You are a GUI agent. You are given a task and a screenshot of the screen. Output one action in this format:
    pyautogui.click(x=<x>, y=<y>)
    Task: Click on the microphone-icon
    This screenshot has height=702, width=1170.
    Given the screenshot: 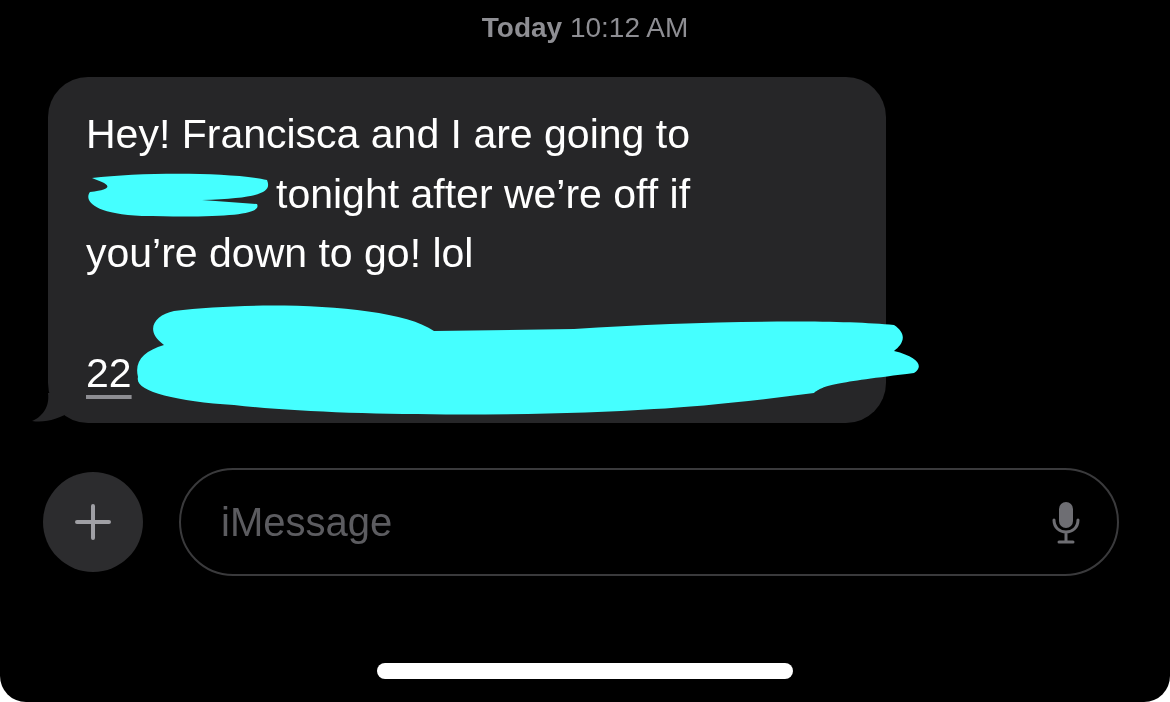 What is the action you would take?
    pyautogui.click(x=1066, y=522)
    